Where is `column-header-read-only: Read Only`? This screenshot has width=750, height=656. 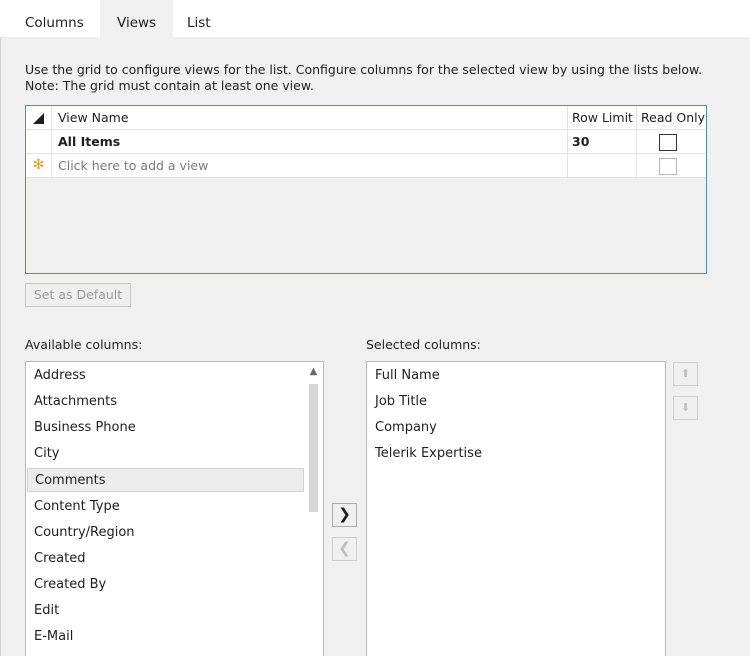
column-header-read-only: Read Only is located at coordinates (671, 118).